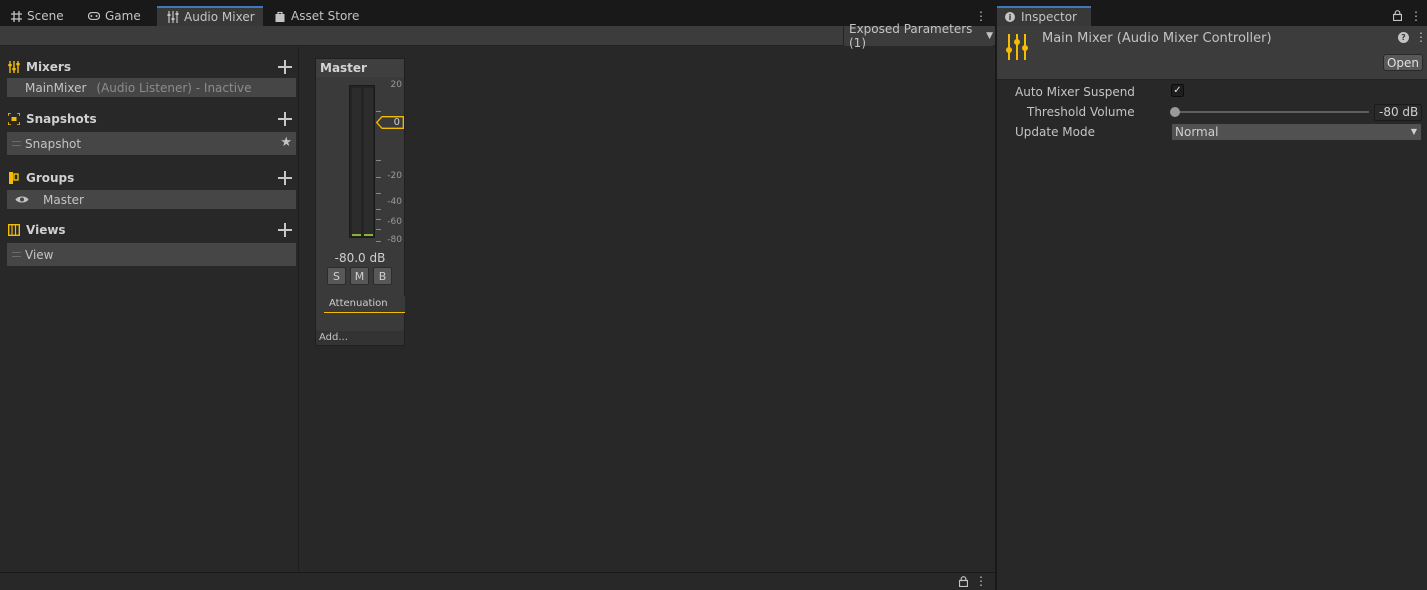 This screenshot has width=1427, height=590. Describe the element at coordinates (61, 119) in the screenshot. I see `snapshots-title: Snapshots` at that location.